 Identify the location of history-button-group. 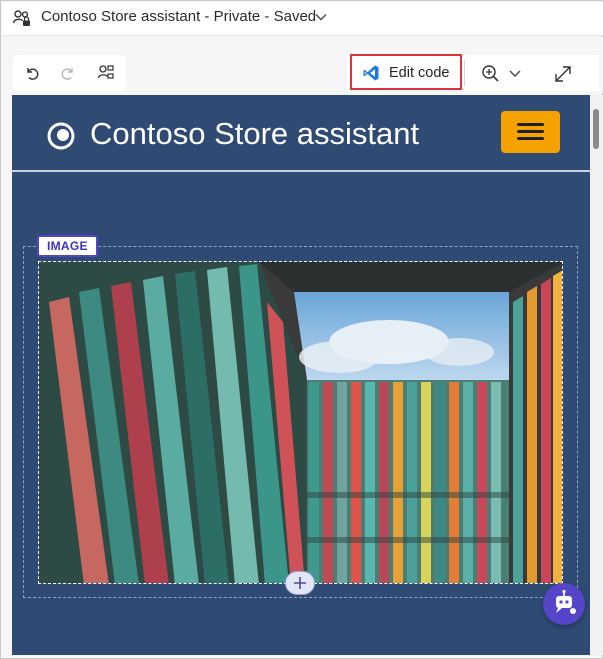
(69, 73).